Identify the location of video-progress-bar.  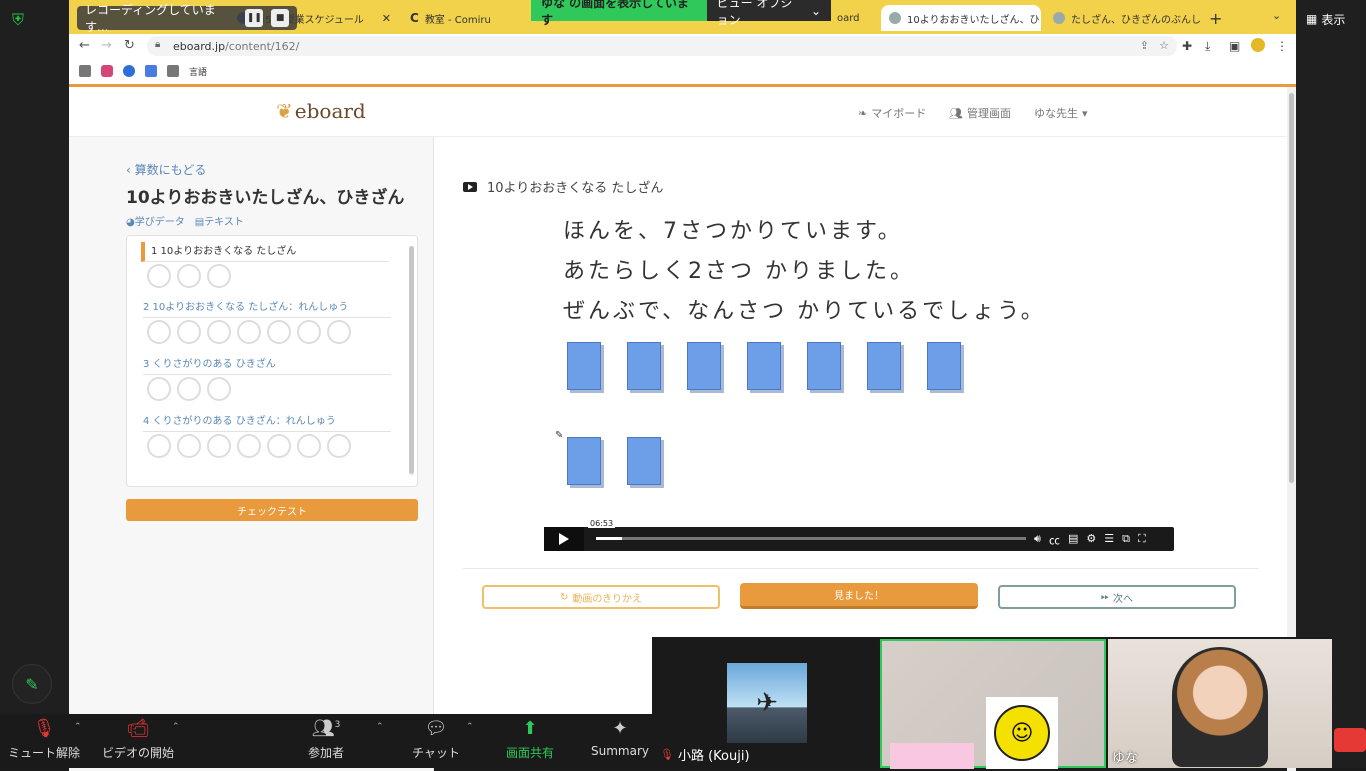
(811, 538).